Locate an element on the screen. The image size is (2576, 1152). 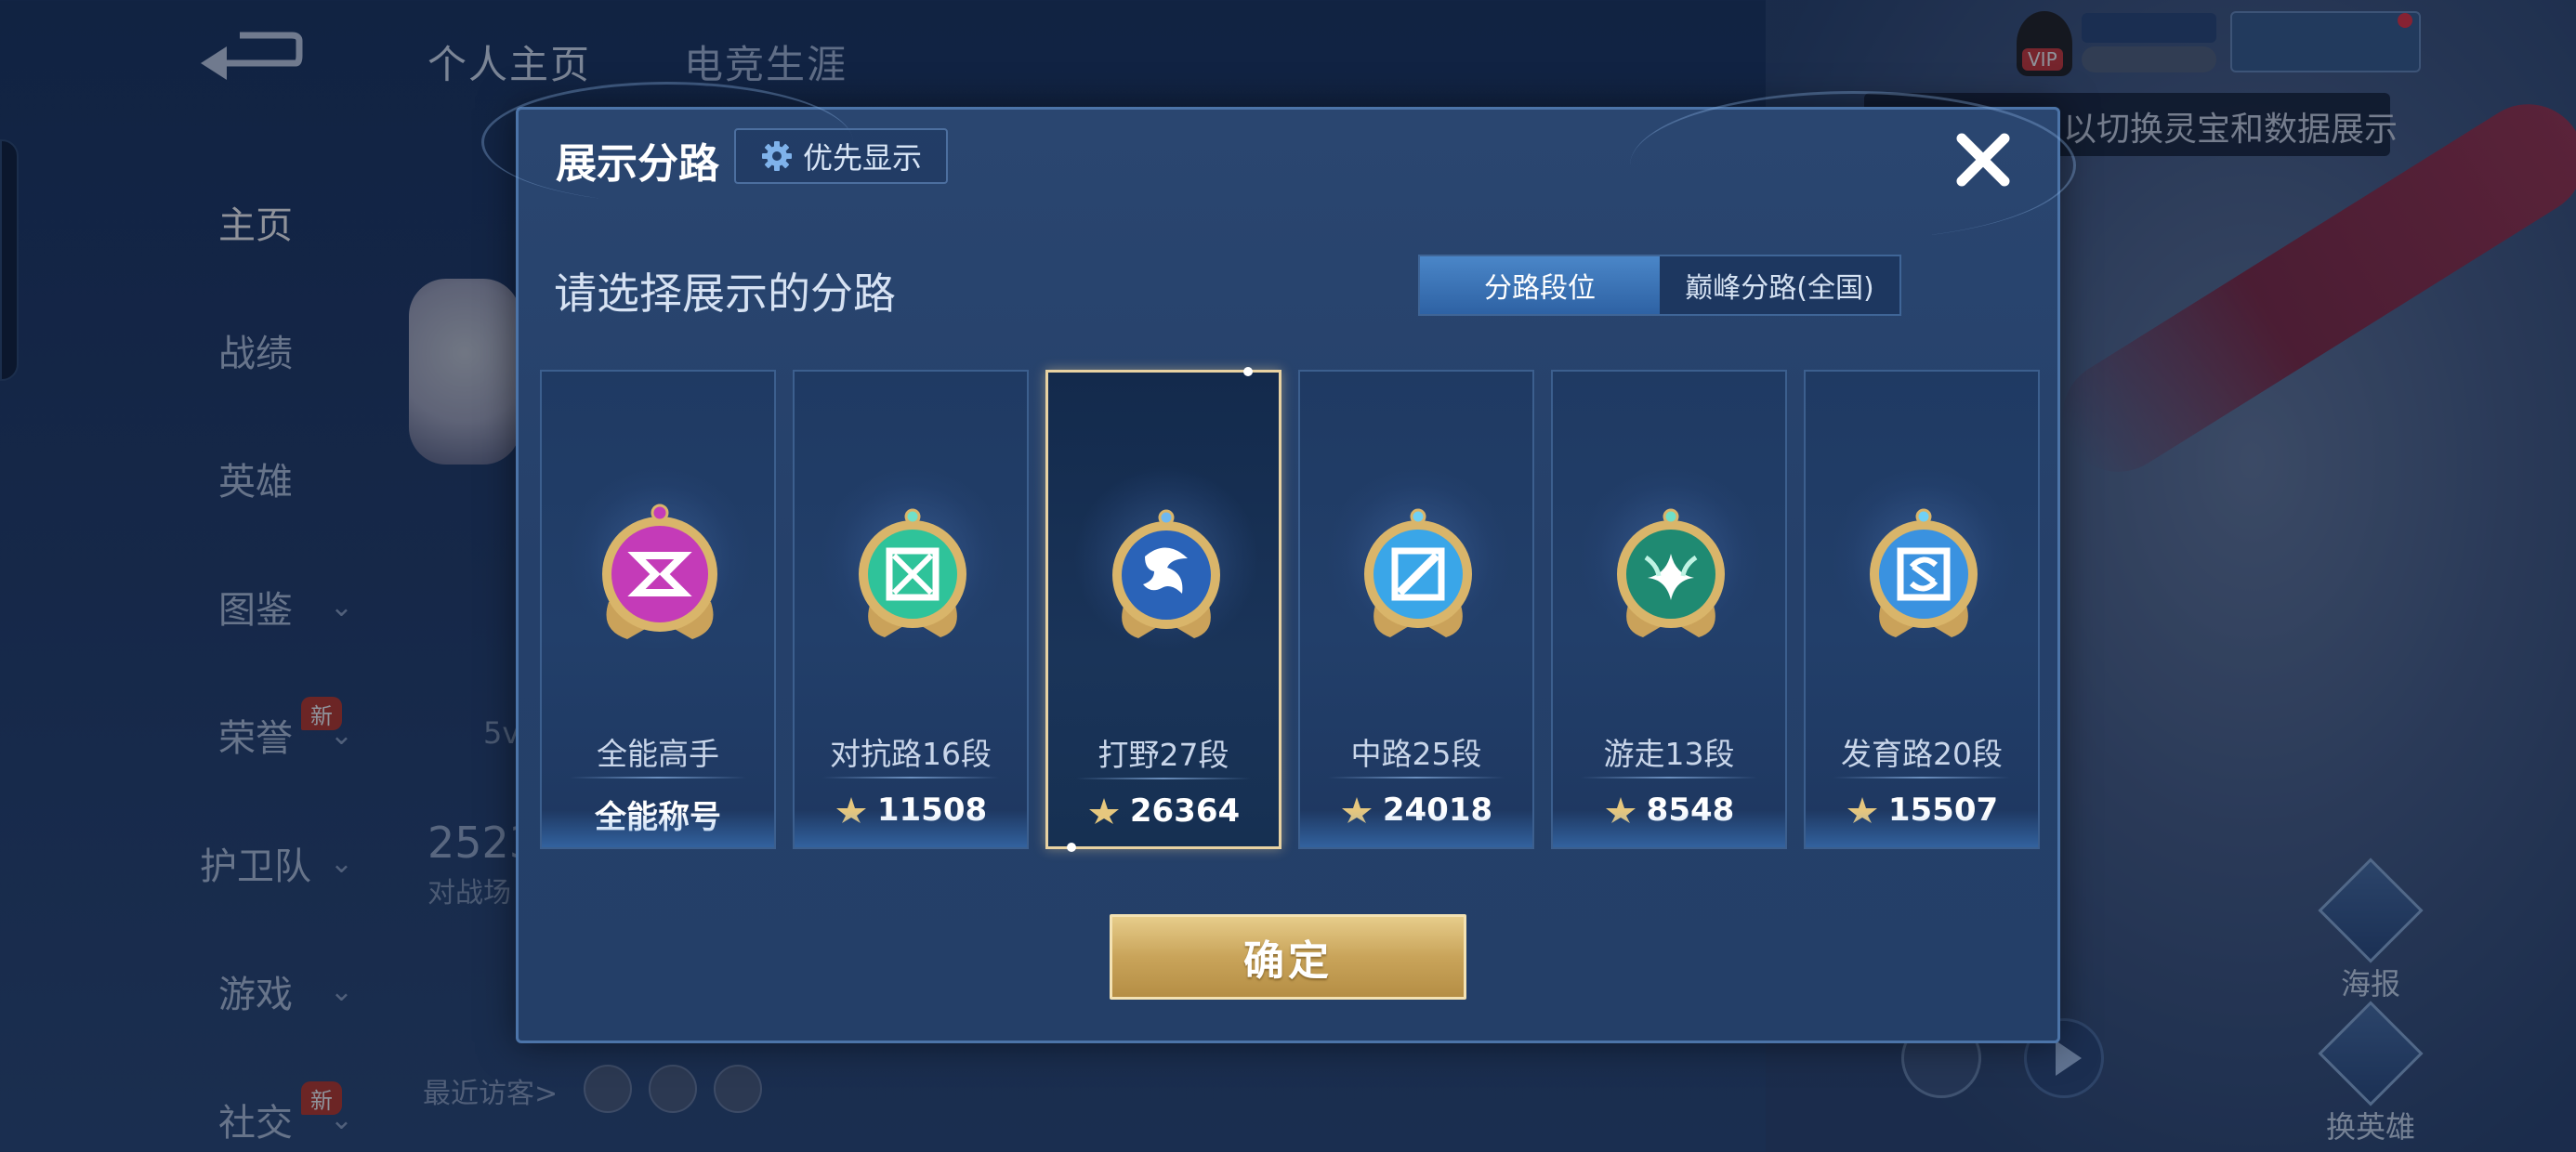
toggle-lane-rank: 分路段位 is located at coordinates (1540, 285).